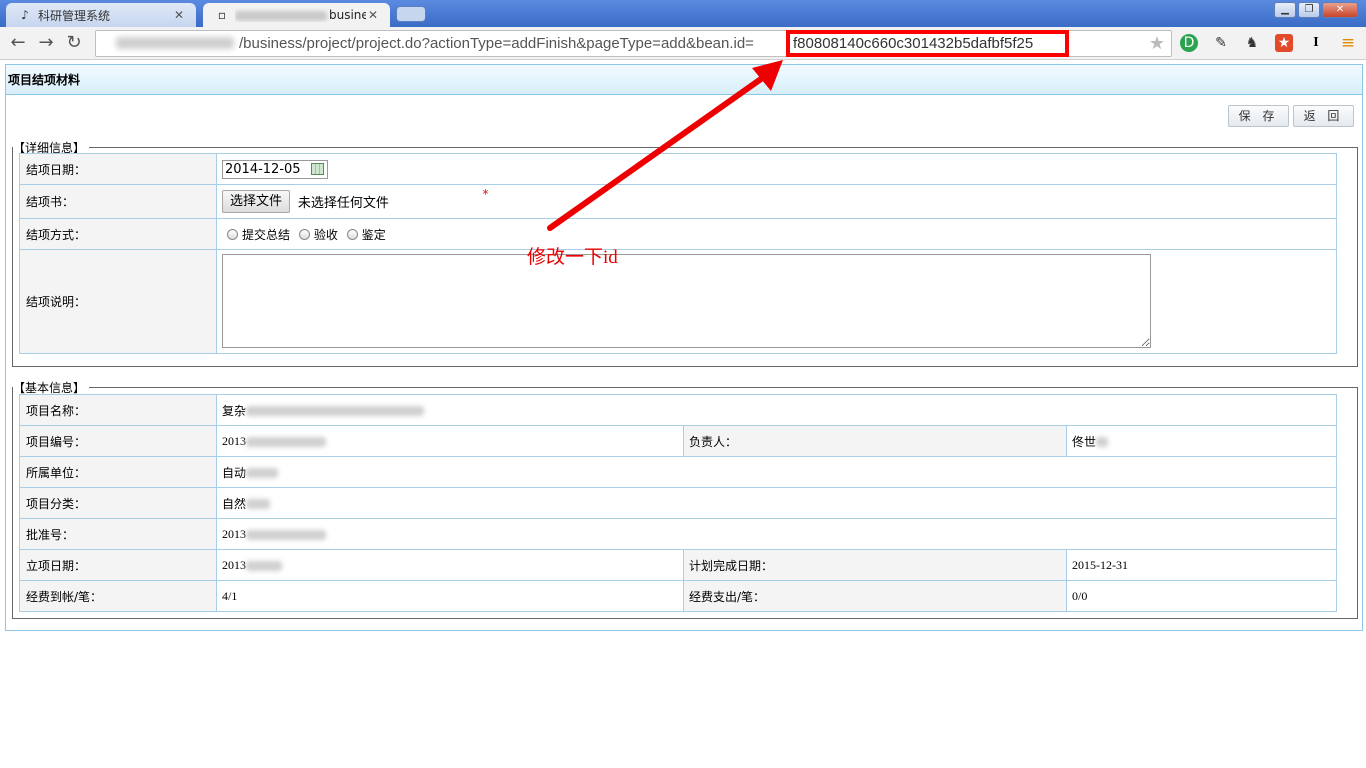  Describe the element at coordinates (411, 14) in the screenshot. I see `new-tab-button` at that location.